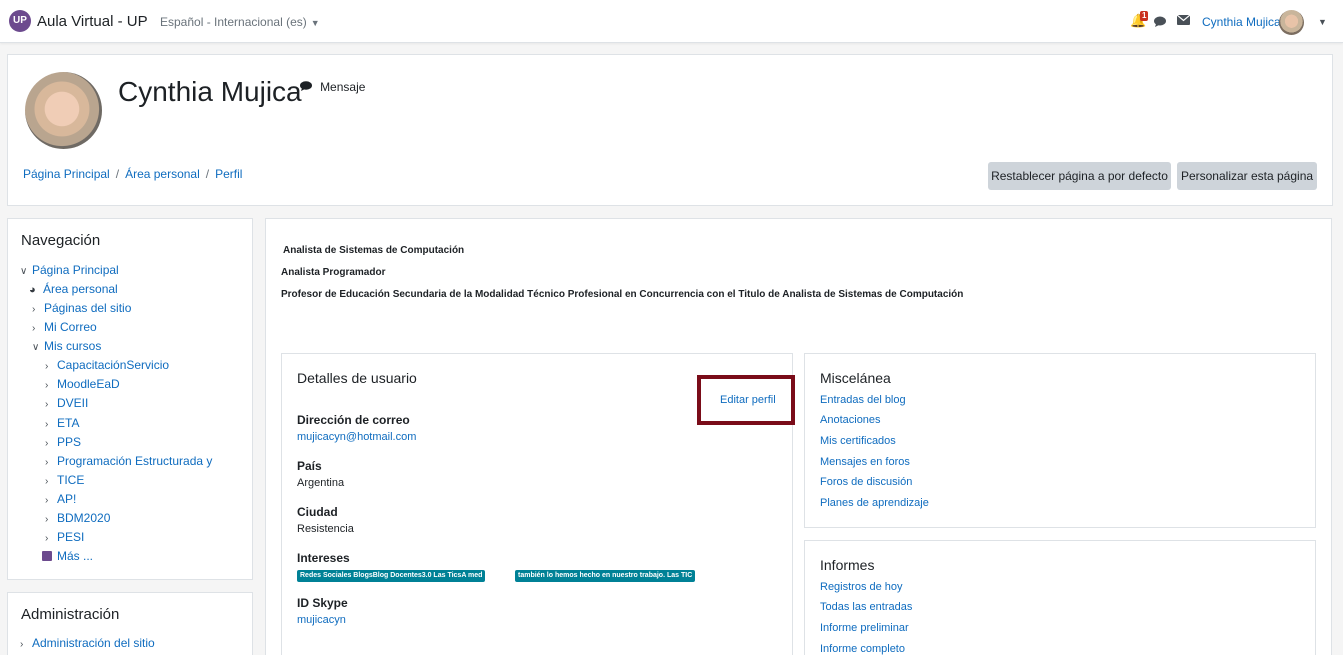  I want to click on language-label: Español - Internacional (es), so click(233, 22).